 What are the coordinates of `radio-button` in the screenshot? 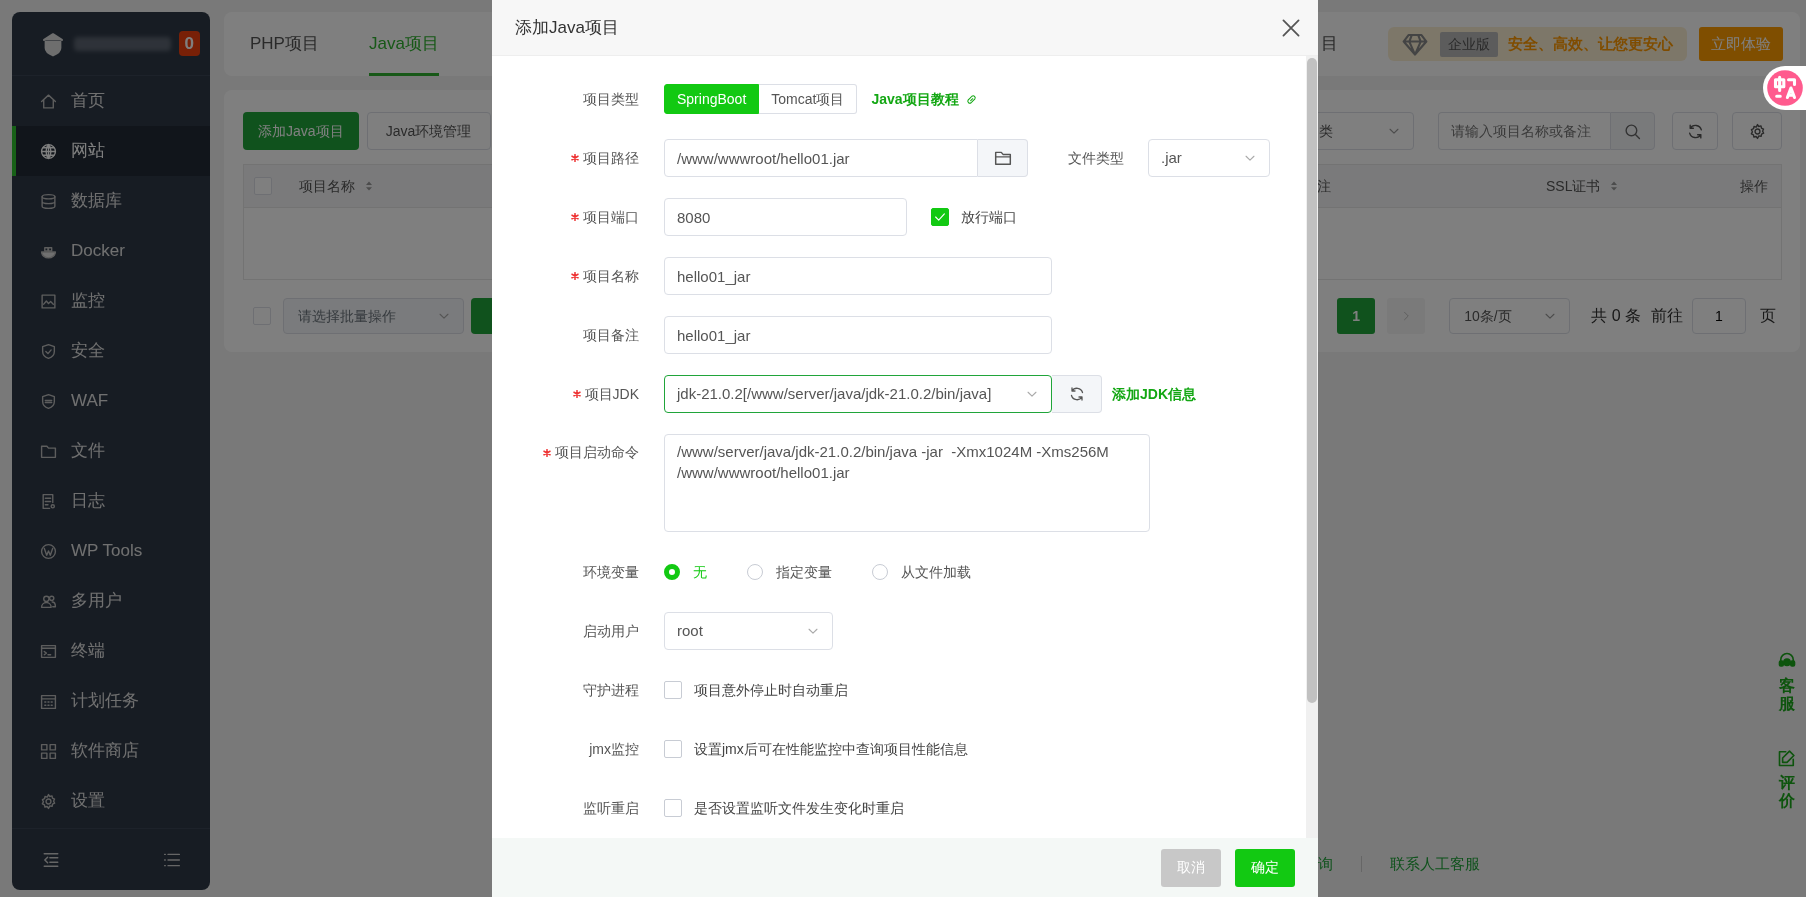 It's located at (672, 572).